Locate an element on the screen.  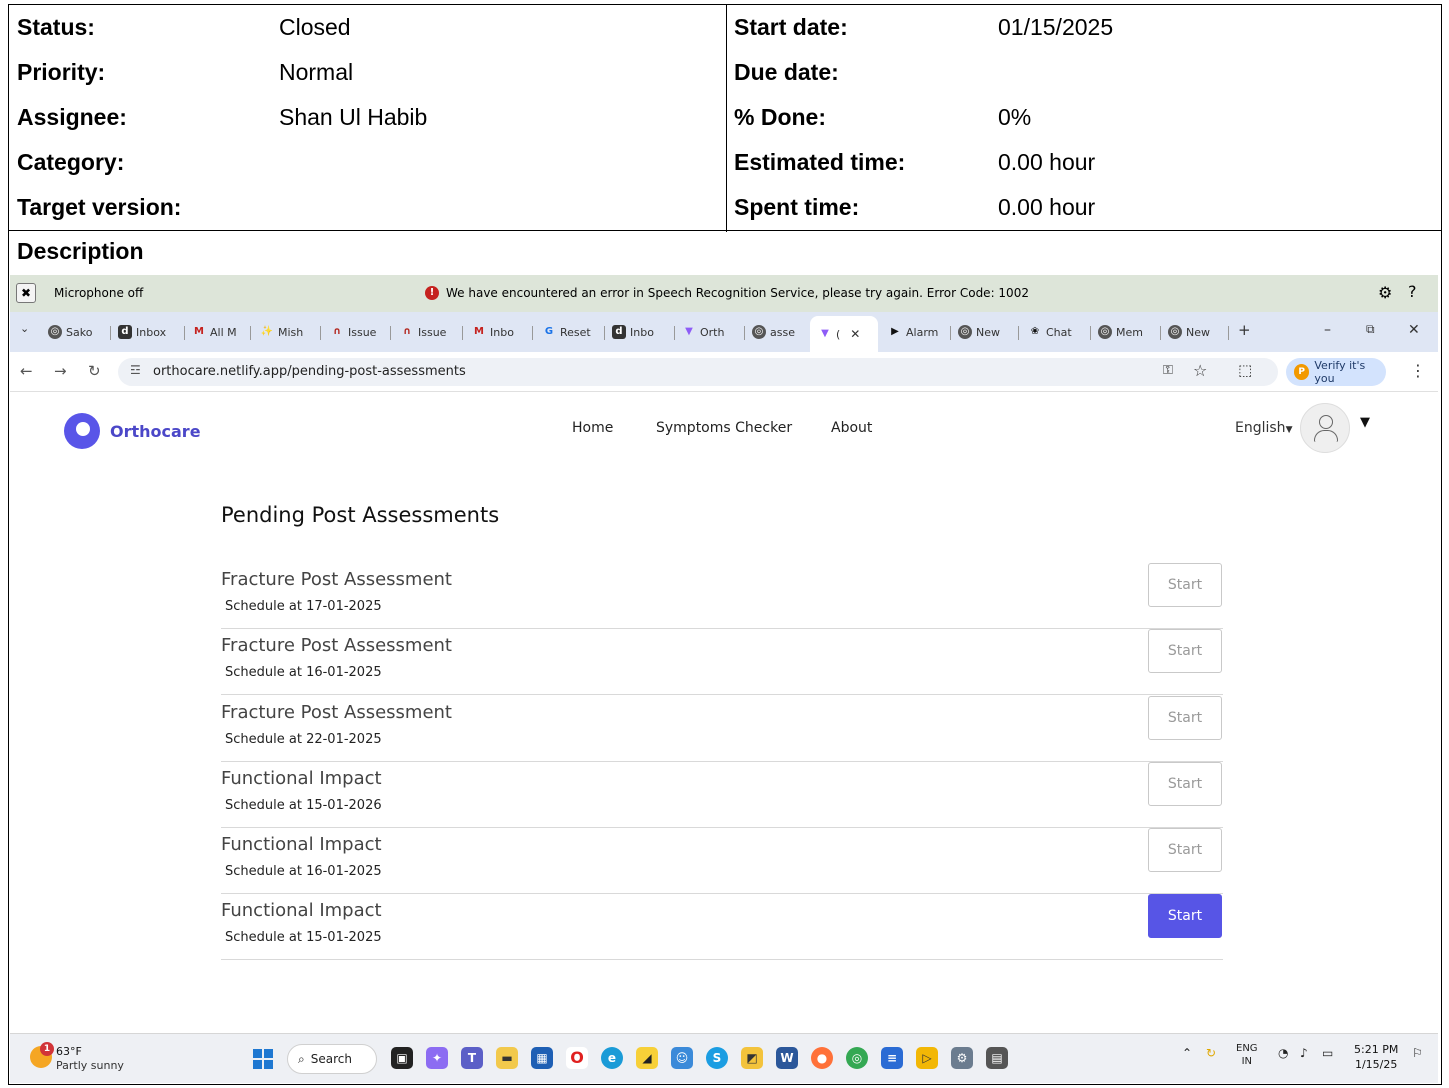
verify-profile-button: P Verify it's you is located at coordinates (1336, 372).